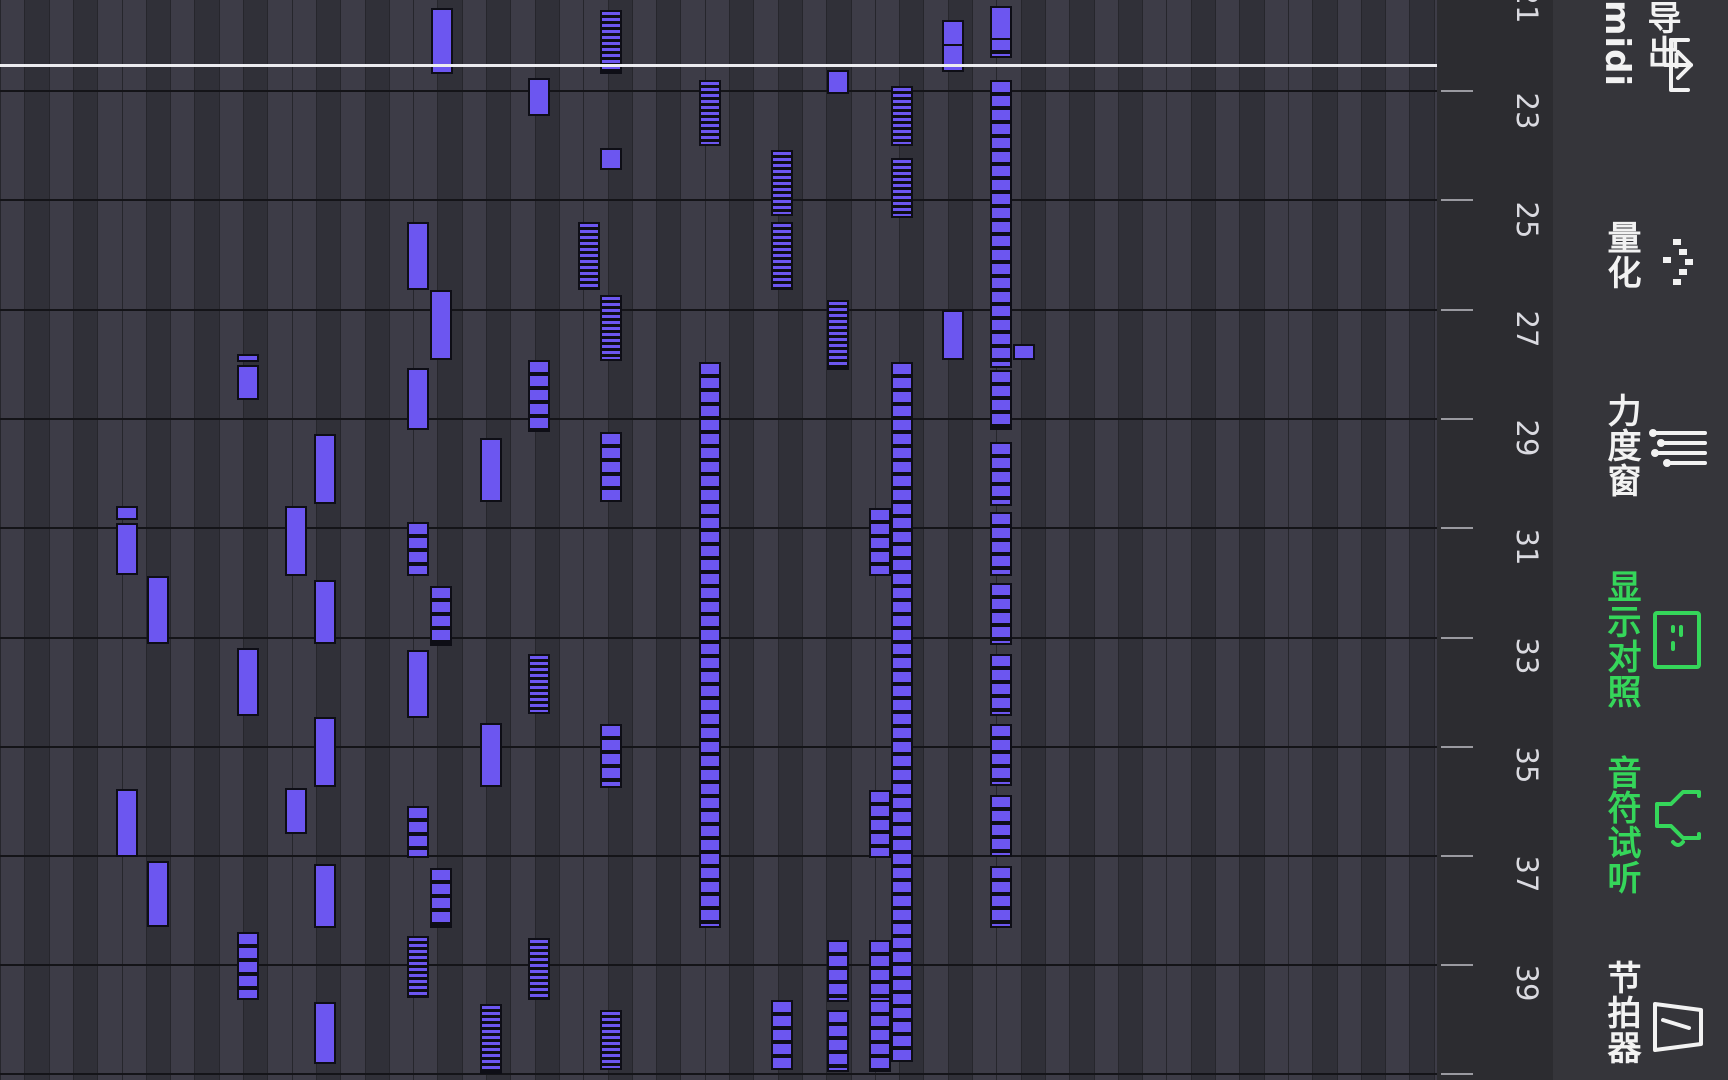  Describe the element at coordinates (1527, 547) in the screenshot. I see `measure-number: 31` at that location.